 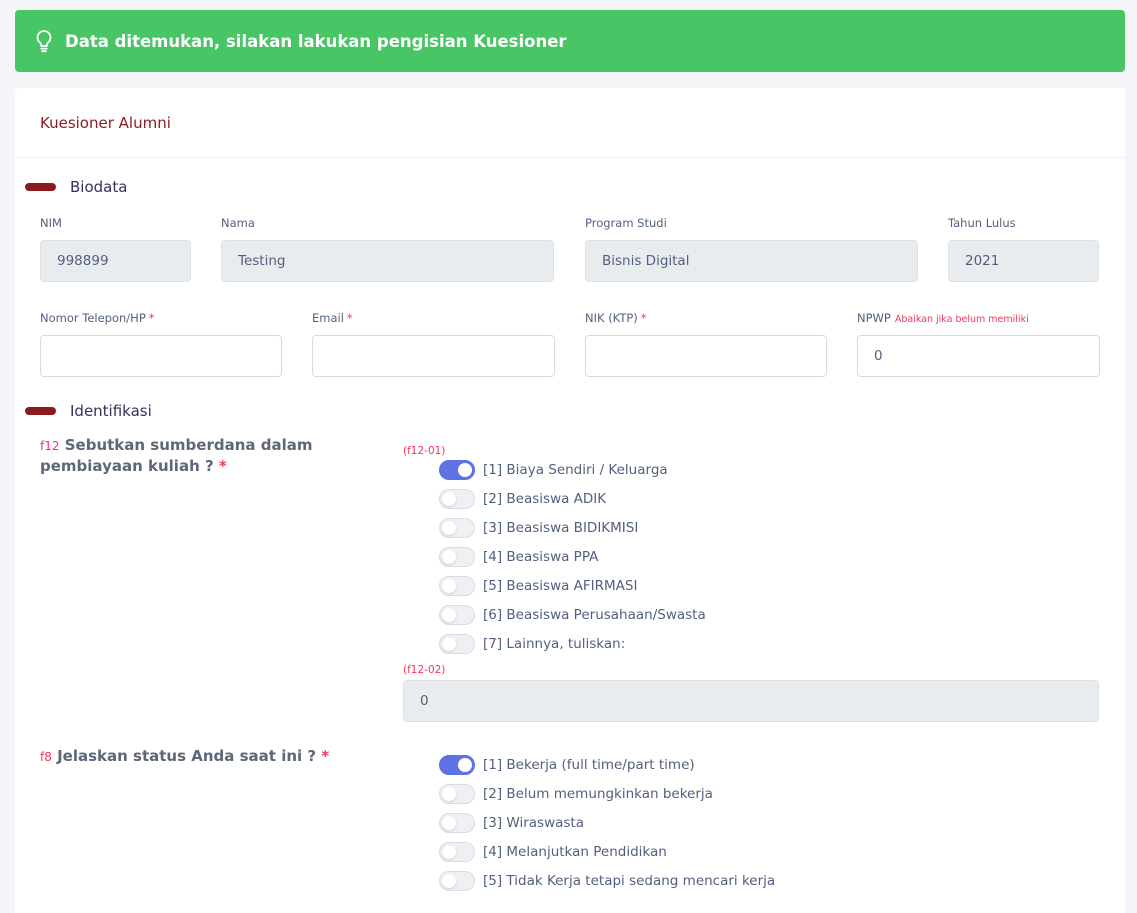 I want to click on email-input, so click(x=433, y=356).